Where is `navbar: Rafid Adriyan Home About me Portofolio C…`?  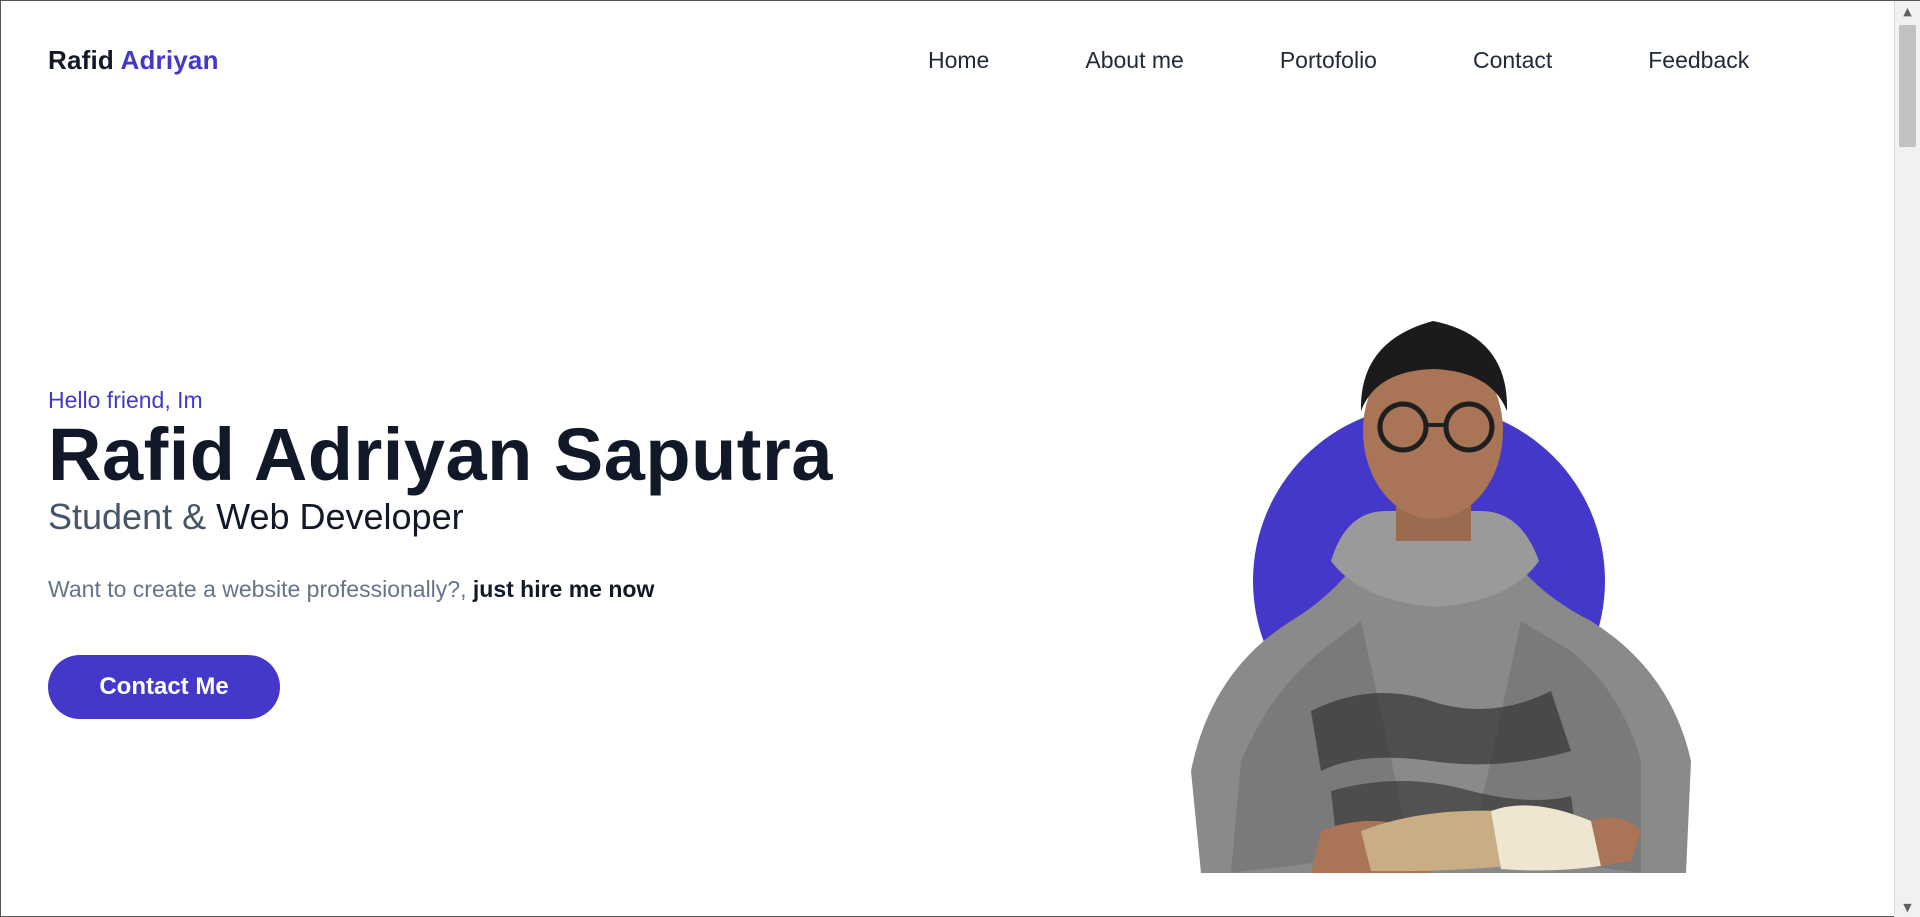
navbar: Rafid Adriyan Home About me Portofolio C… is located at coordinates (971, 62).